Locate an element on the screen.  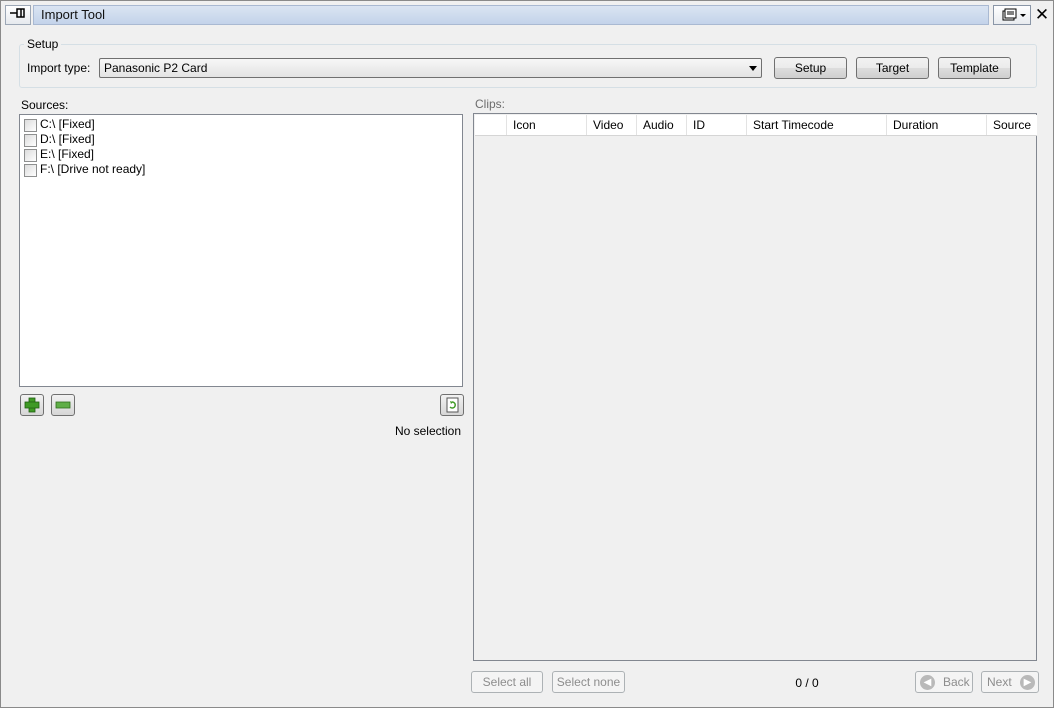
column-header-duration: Duration is located at coordinates (937, 125).